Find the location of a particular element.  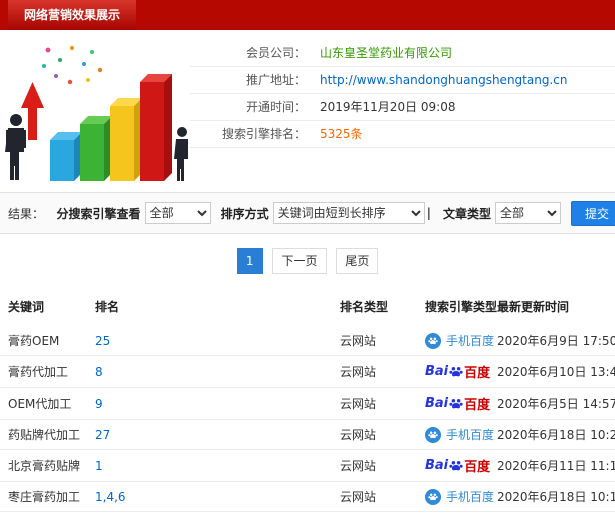

table-row: 药贴牌代加工 27 云网站 手机百度 2020年6月18日 10:25 is located at coordinates (307, 434).